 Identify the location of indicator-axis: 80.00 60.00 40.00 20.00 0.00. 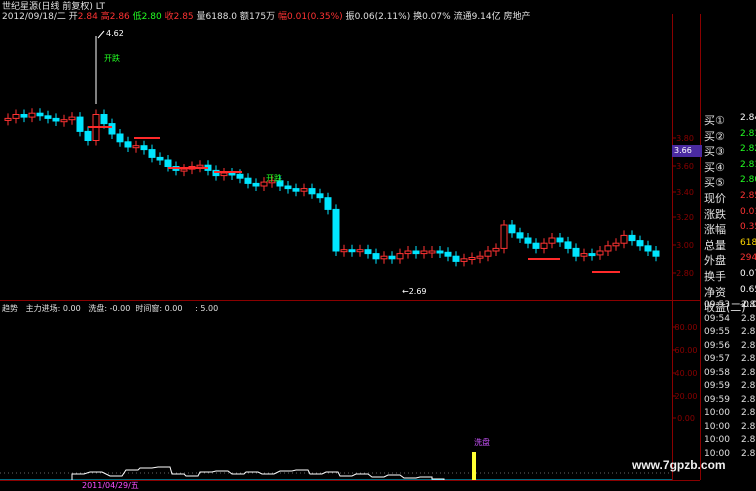
(685, 373).